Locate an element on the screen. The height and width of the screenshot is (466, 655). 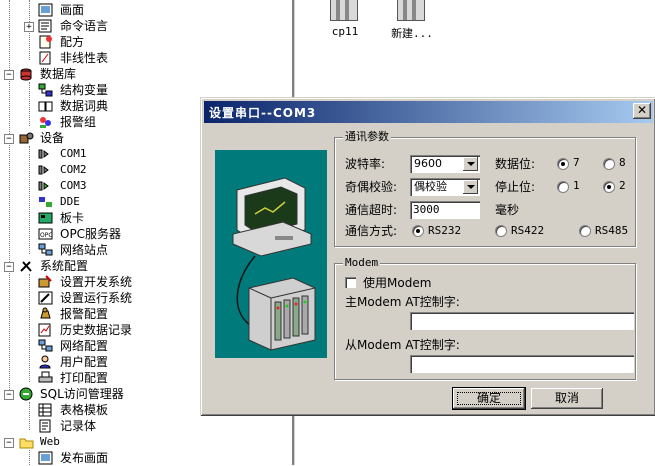
device-illustration is located at coordinates (271, 254).